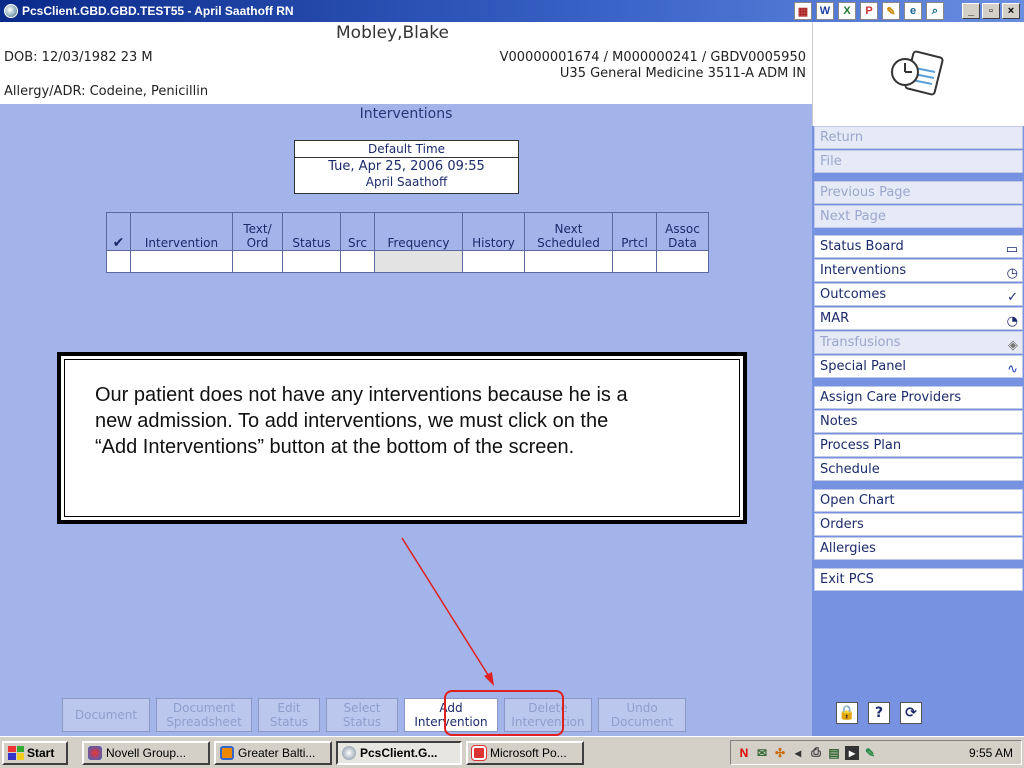  What do you see at coordinates (847, 11) in the screenshot?
I see `excel-icon: X` at bounding box center [847, 11].